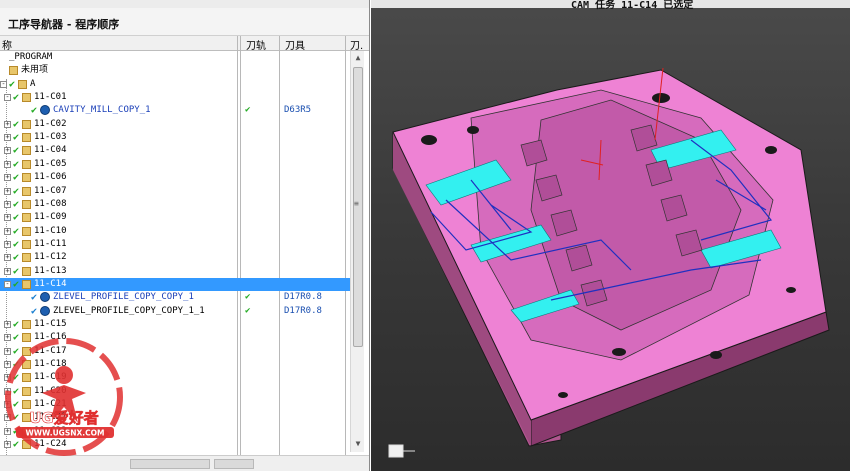 The height and width of the screenshot is (471, 850). What do you see at coordinates (358, 444) in the screenshot?
I see `scroll-down-icon: ▼` at bounding box center [358, 444].